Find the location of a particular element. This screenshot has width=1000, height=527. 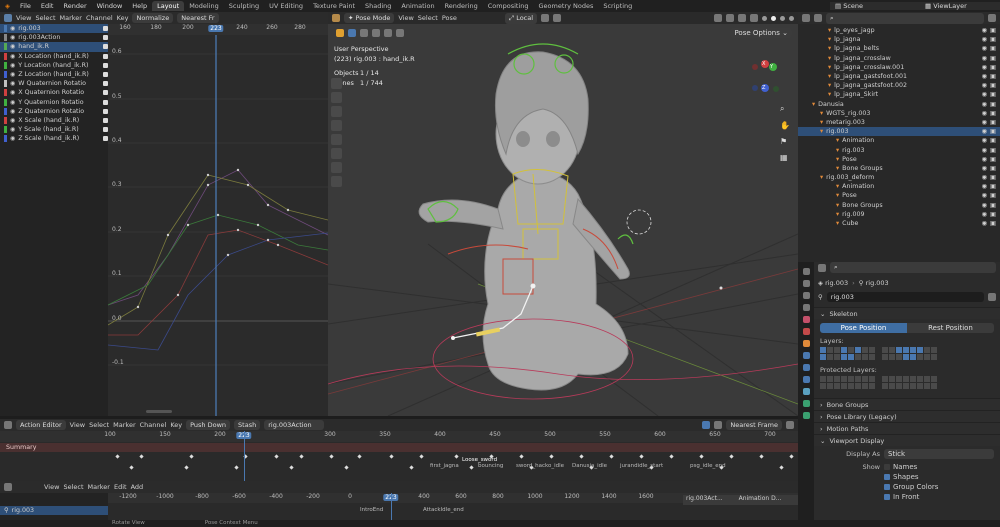

channel-row: ◉ X Location (hand_ik.R) is located at coordinates (54, 56).